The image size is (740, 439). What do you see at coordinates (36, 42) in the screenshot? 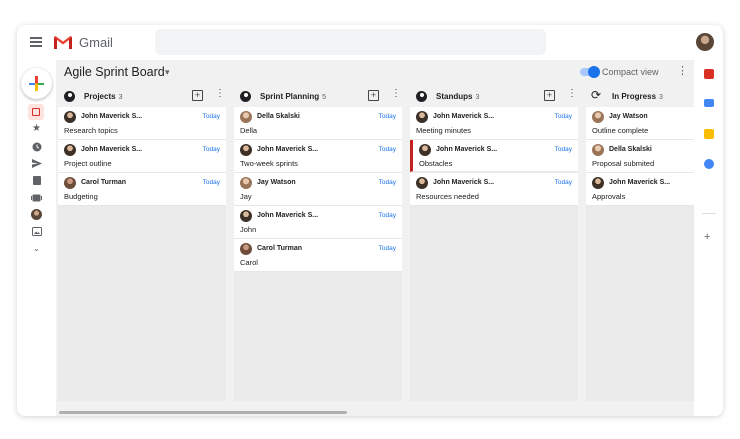
I see `main-menu-icon` at bounding box center [36, 42].